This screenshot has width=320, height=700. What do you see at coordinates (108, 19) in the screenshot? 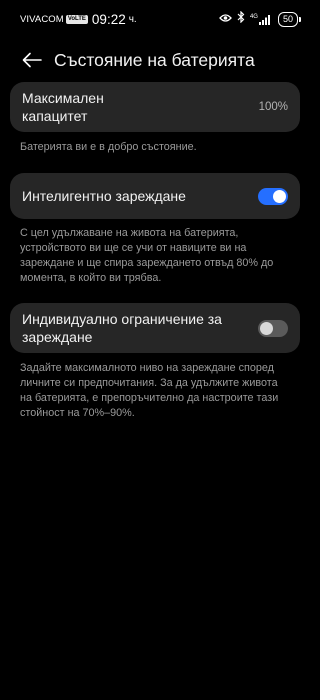
I see `clock: 09:22` at bounding box center [108, 19].